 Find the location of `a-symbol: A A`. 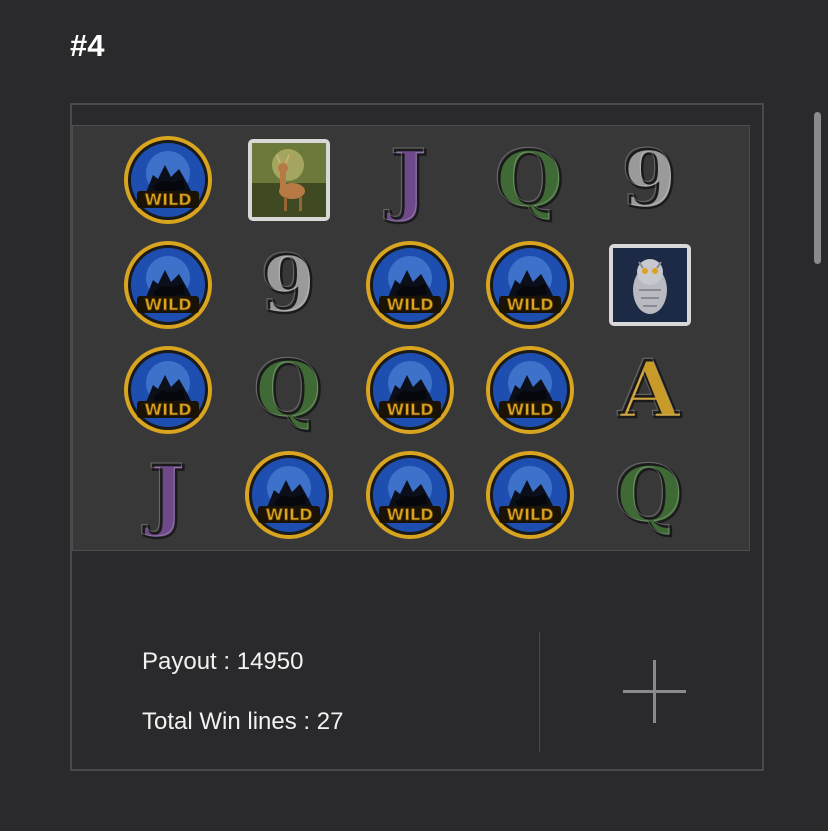

a-symbol: A A is located at coordinates (650, 390).